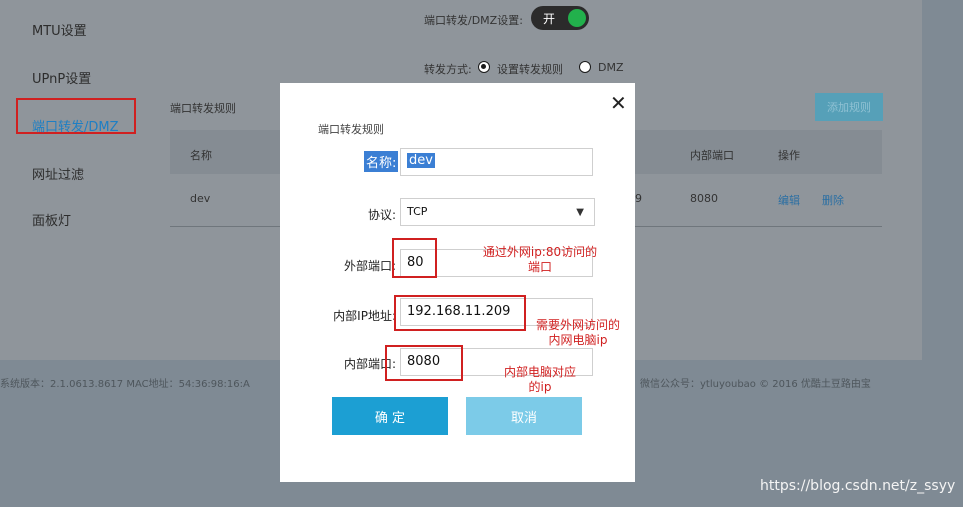 Image resolution: width=963 pixels, height=507 pixels. What do you see at coordinates (578, 340) in the screenshot?
I see `annotation-line: 内网电脑ip` at bounding box center [578, 340].